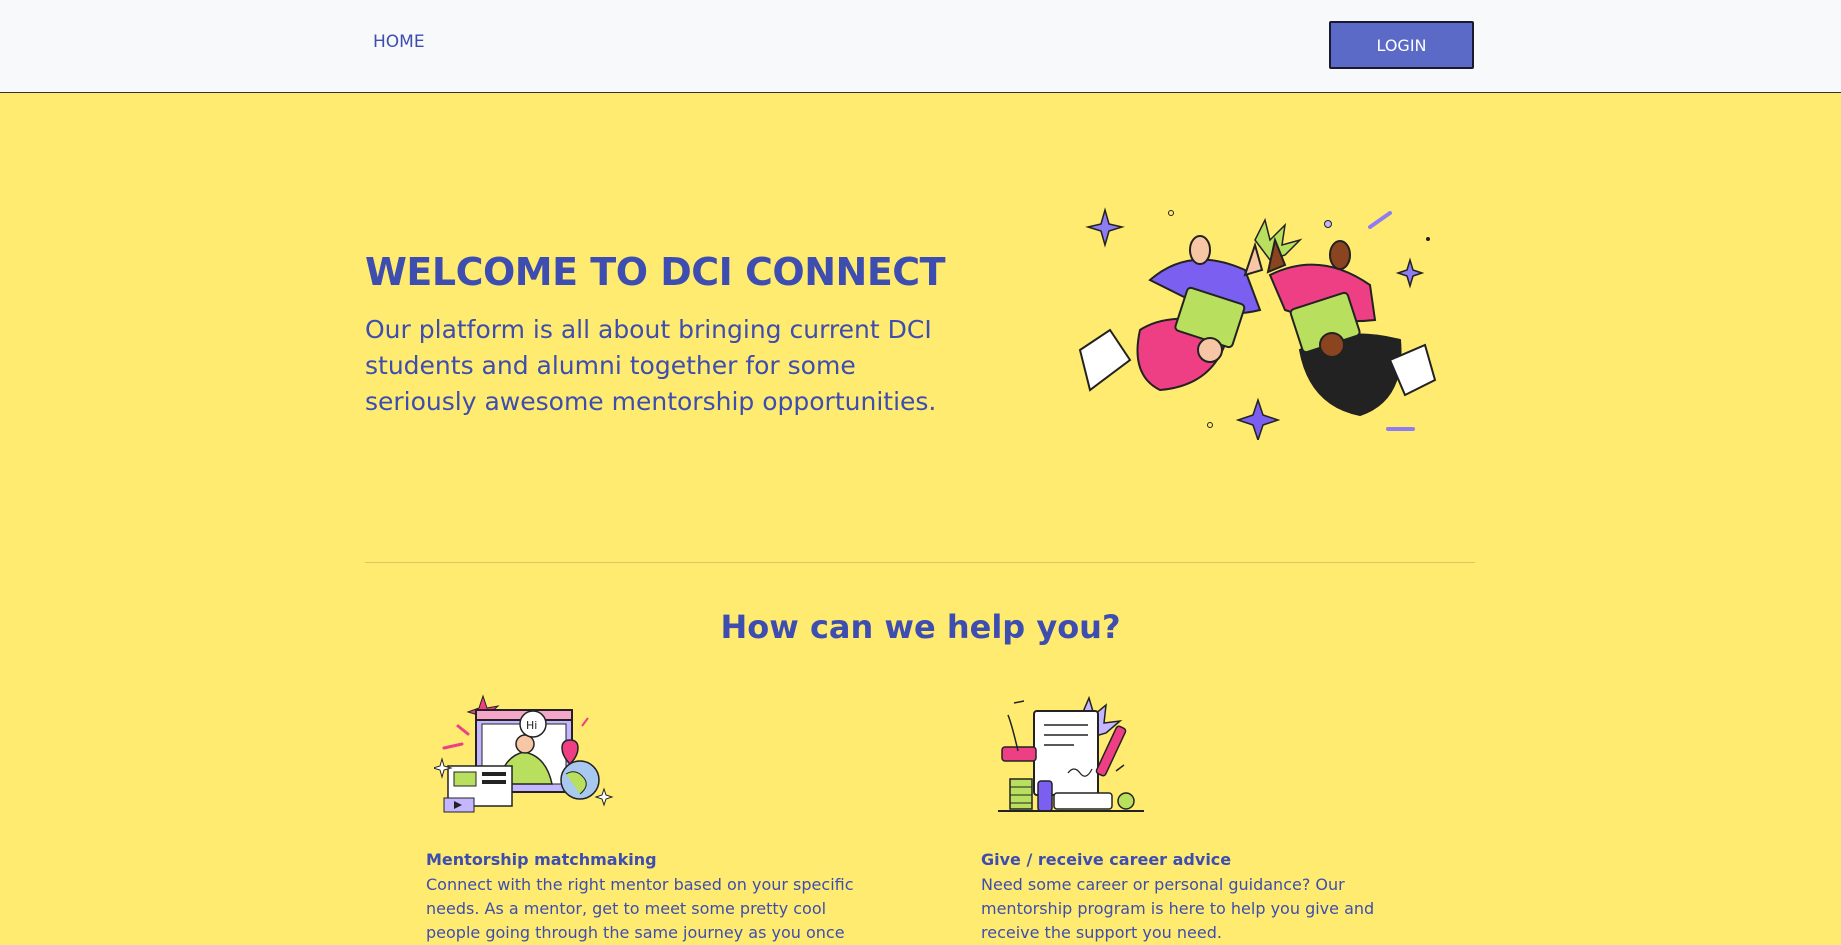 The height and width of the screenshot is (945, 1841). I want to click on high-five-illustration, so click(1260, 322).